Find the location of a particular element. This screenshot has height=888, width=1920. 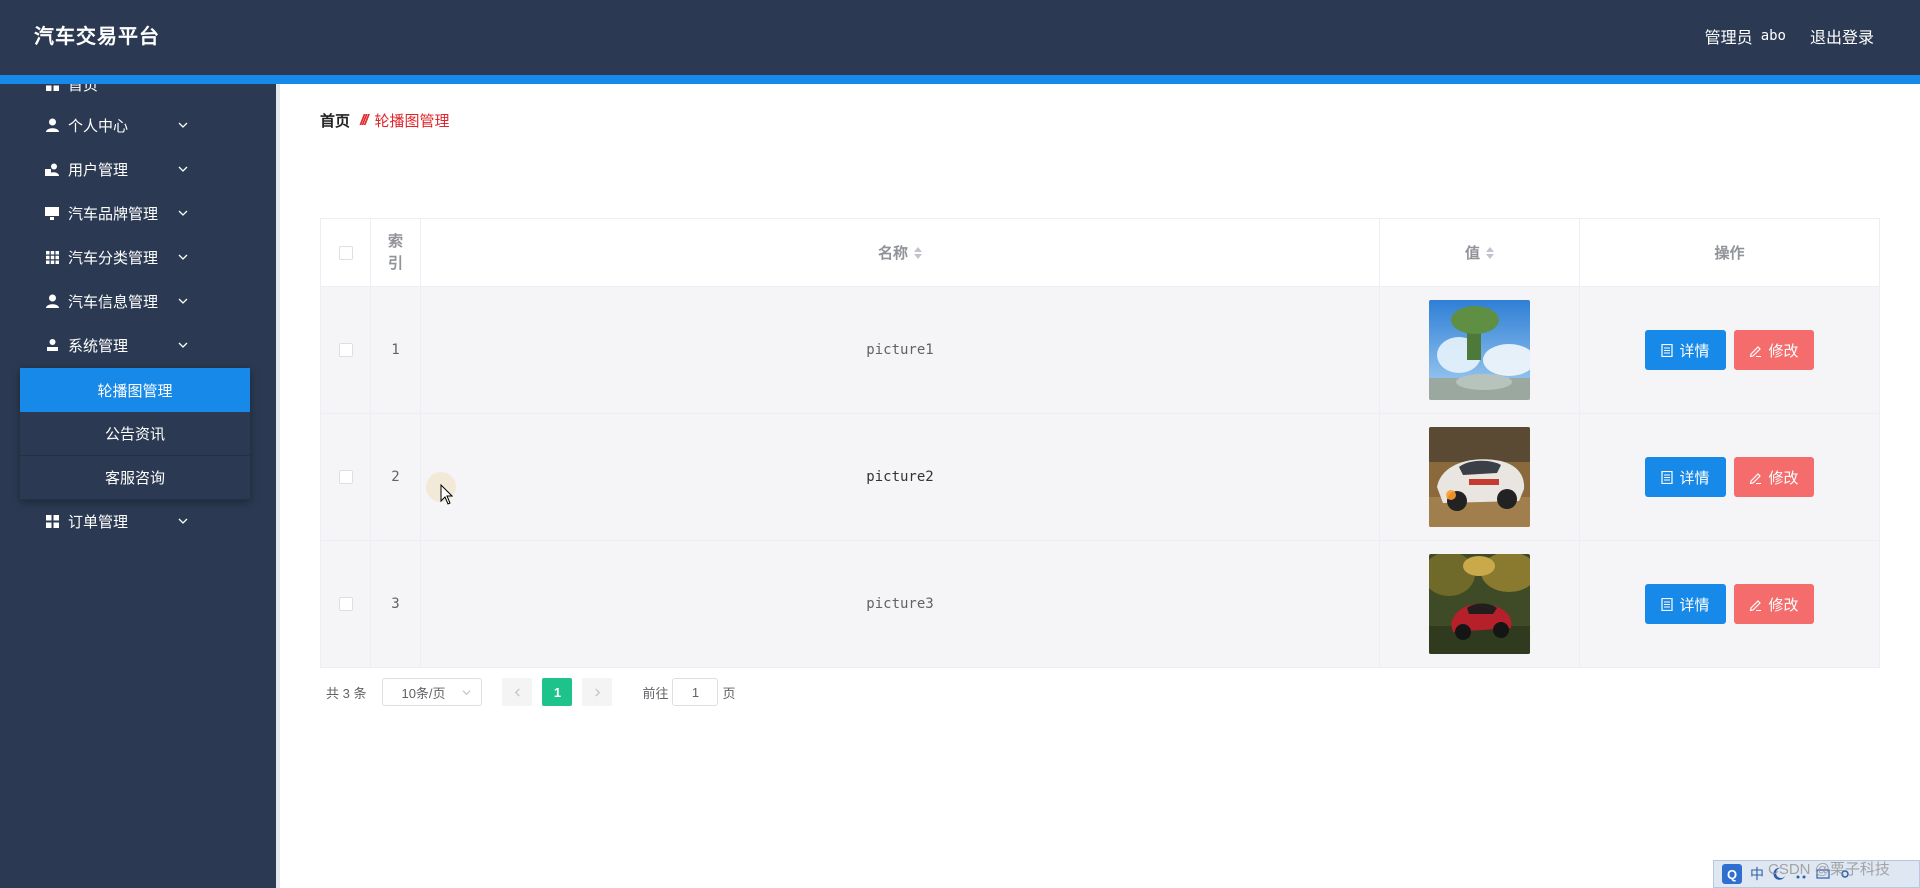

table-row: 3 picture3 详情 修改 is located at coordinates (1100, 604).